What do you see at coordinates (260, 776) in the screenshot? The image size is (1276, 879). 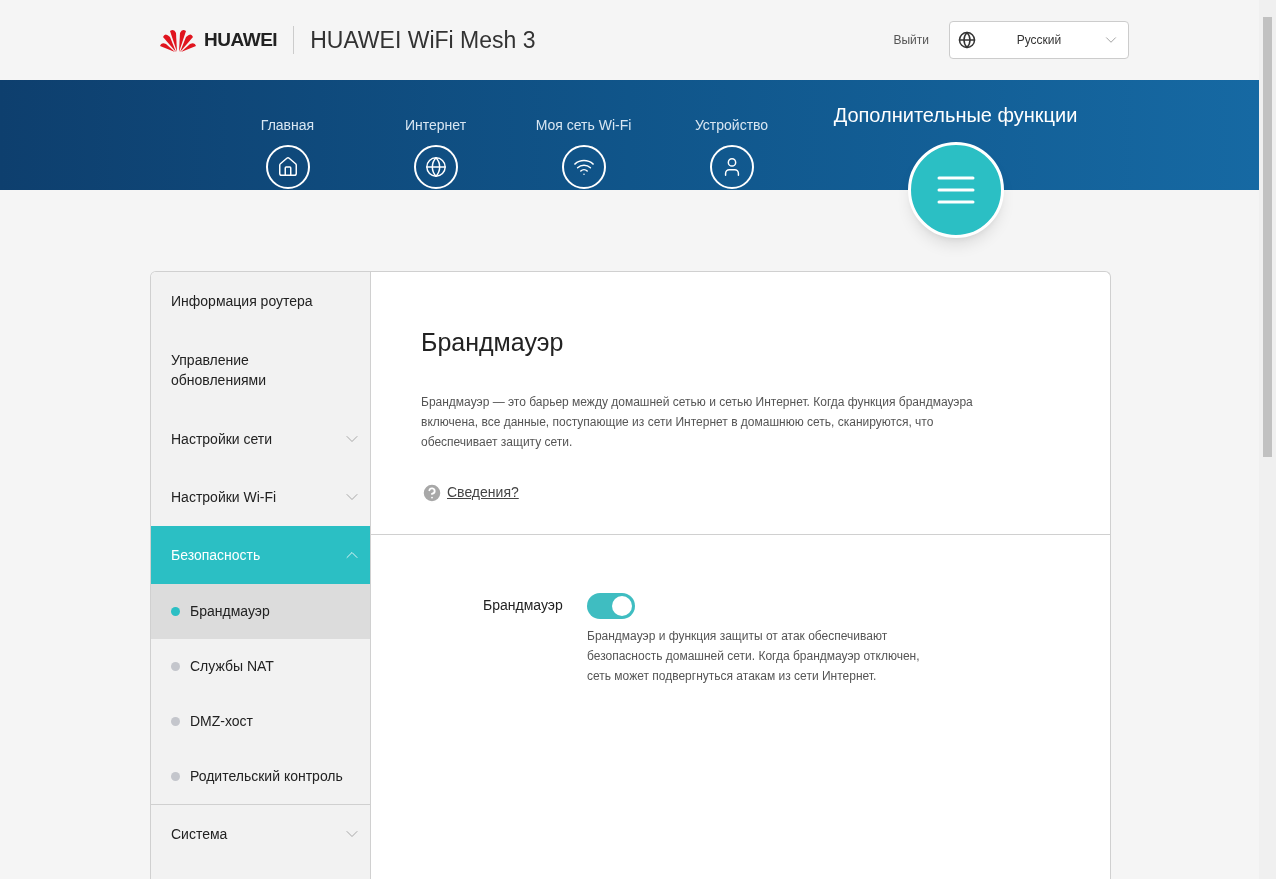 I see `sidebar-subitem: Родительский контроль` at bounding box center [260, 776].